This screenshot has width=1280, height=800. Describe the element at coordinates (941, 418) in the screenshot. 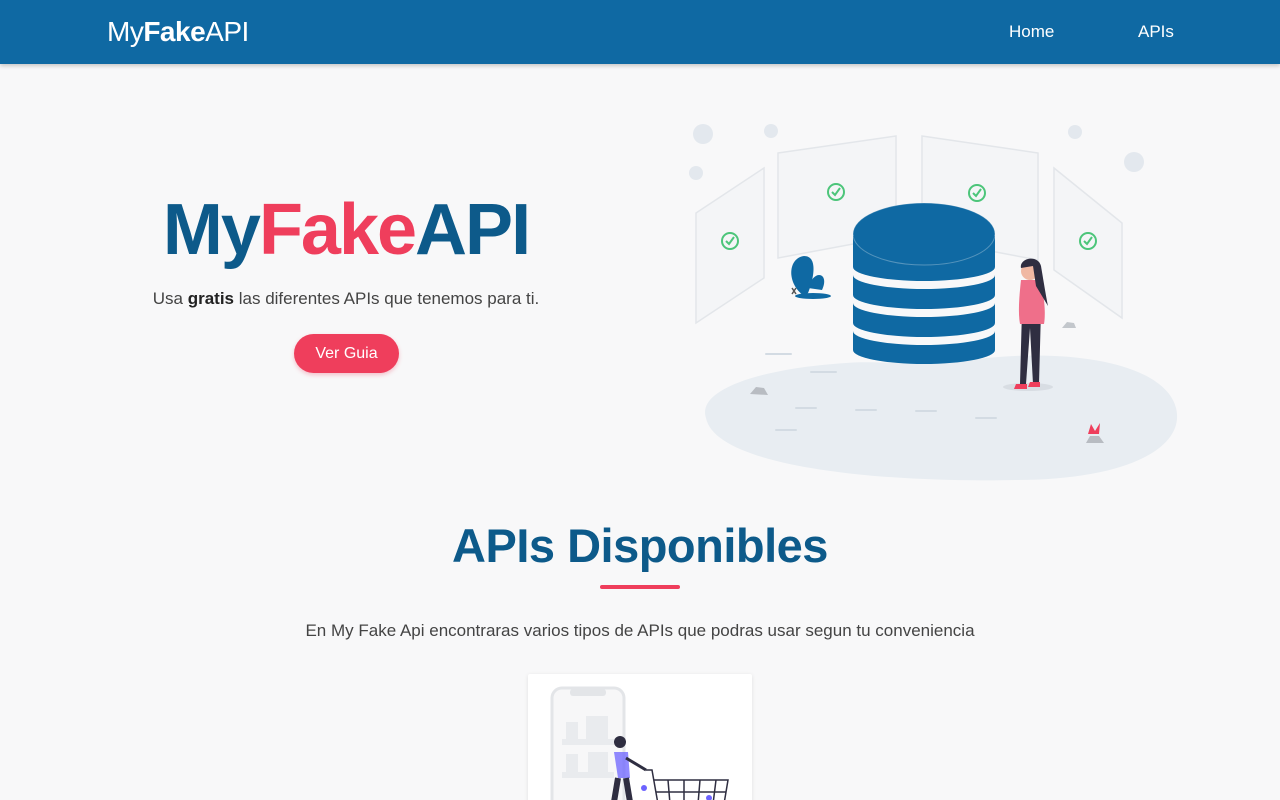

I see `floor-shadow` at that location.